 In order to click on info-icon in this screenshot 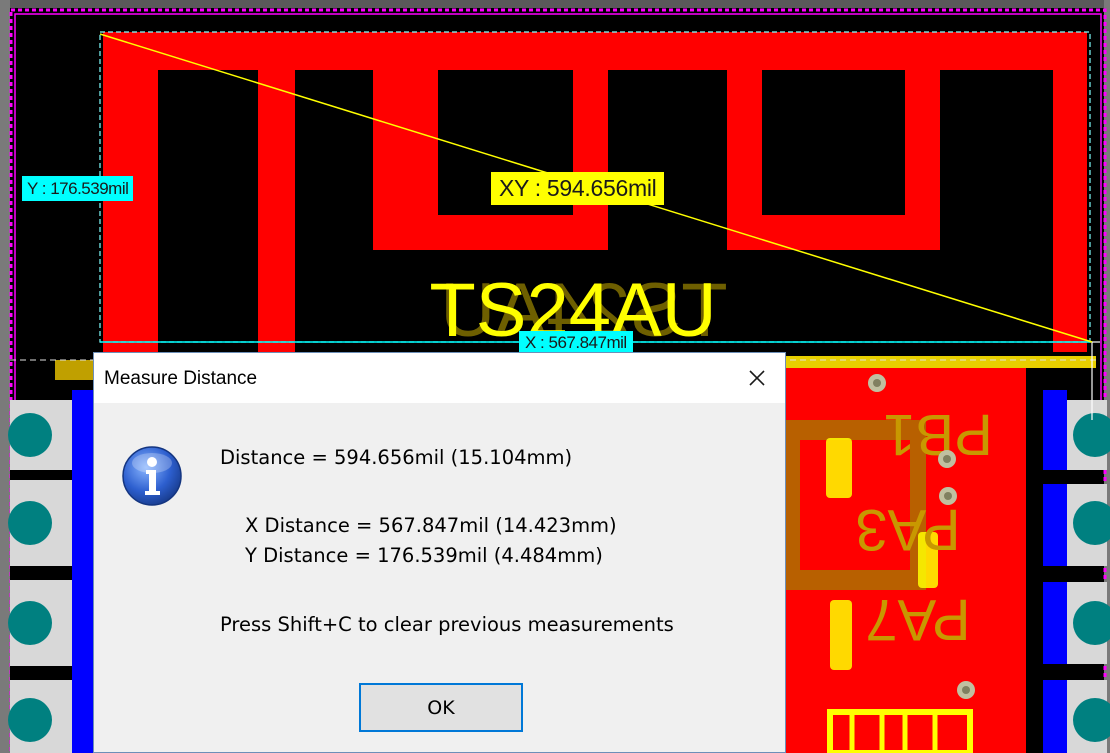, I will do `click(152, 476)`.